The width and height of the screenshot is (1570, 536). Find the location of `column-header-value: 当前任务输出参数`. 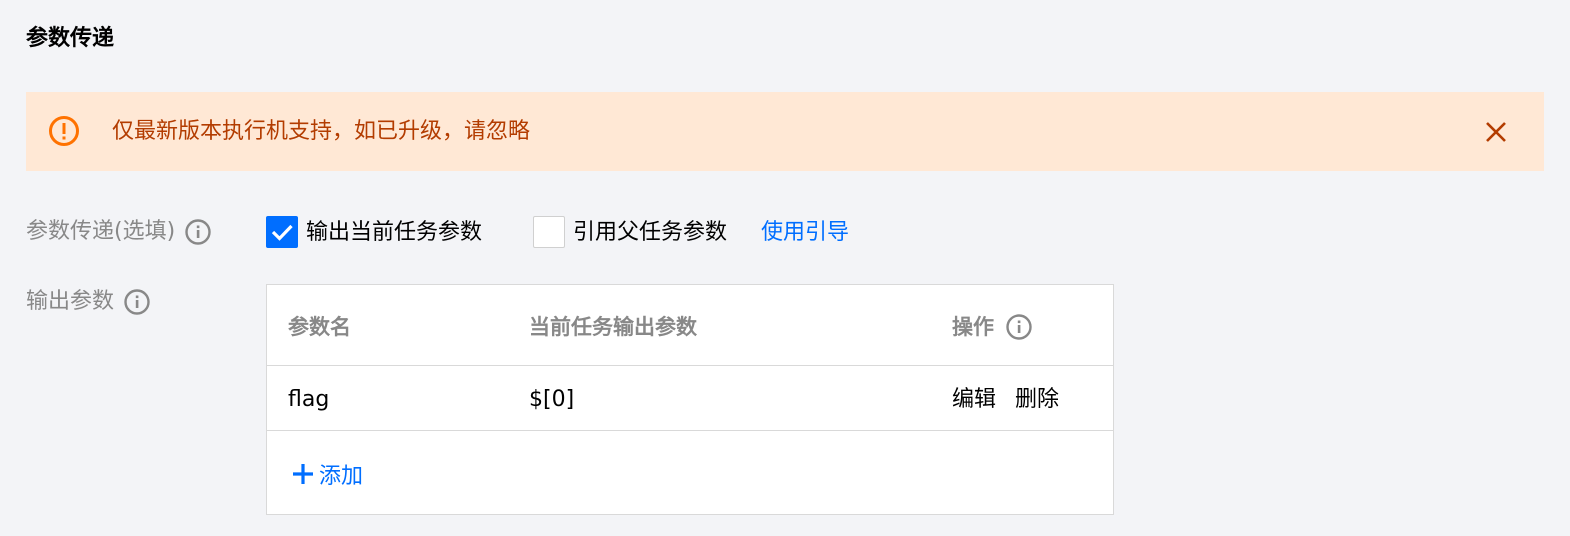

column-header-value: 当前任务输出参数 is located at coordinates (613, 327).